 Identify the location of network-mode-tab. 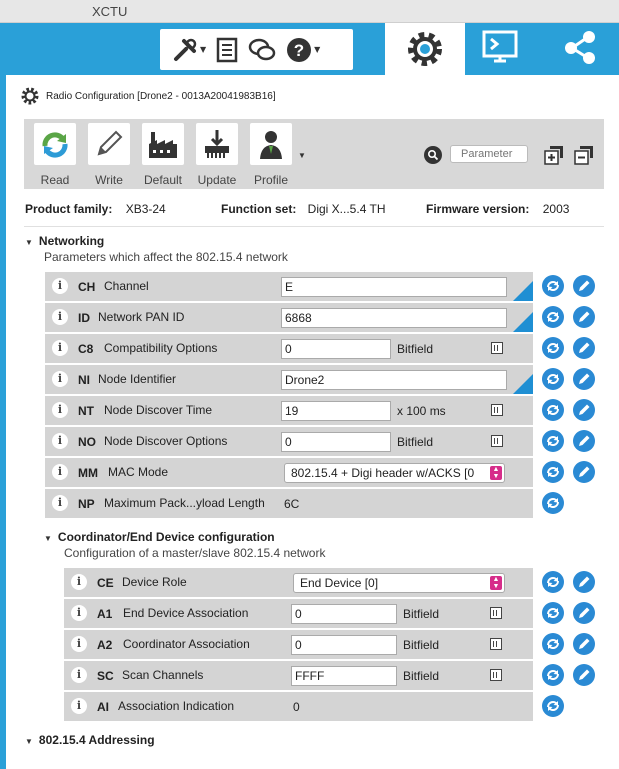
(580, 47).